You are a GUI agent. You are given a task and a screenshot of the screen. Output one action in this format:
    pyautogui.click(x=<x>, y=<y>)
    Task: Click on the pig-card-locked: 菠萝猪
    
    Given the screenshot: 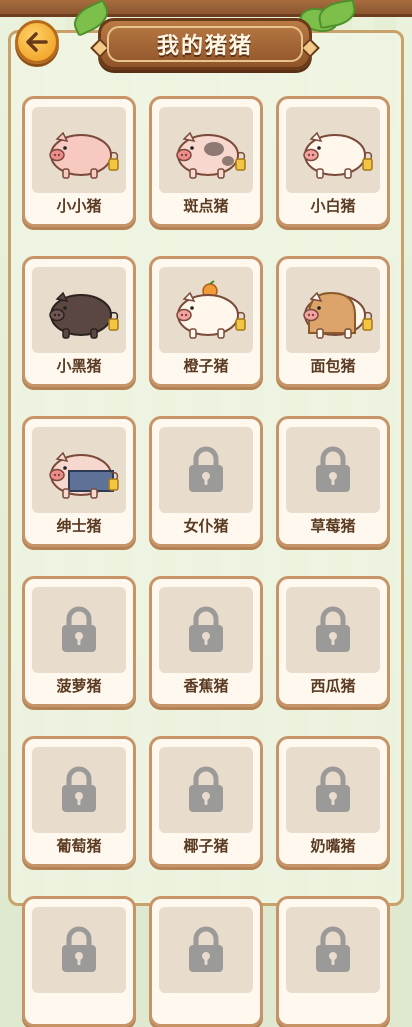 What is the action you would take?
    pyautogui.click(x=79, y=641)
    